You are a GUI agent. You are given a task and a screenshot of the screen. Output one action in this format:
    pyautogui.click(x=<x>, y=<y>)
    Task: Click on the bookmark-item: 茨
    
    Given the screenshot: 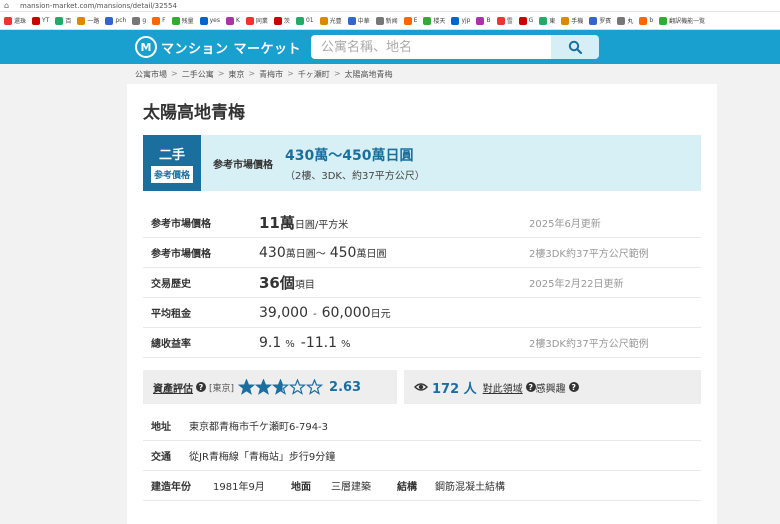 What is the action you would take?
    pyautogui.click(x=281, y=20)
    